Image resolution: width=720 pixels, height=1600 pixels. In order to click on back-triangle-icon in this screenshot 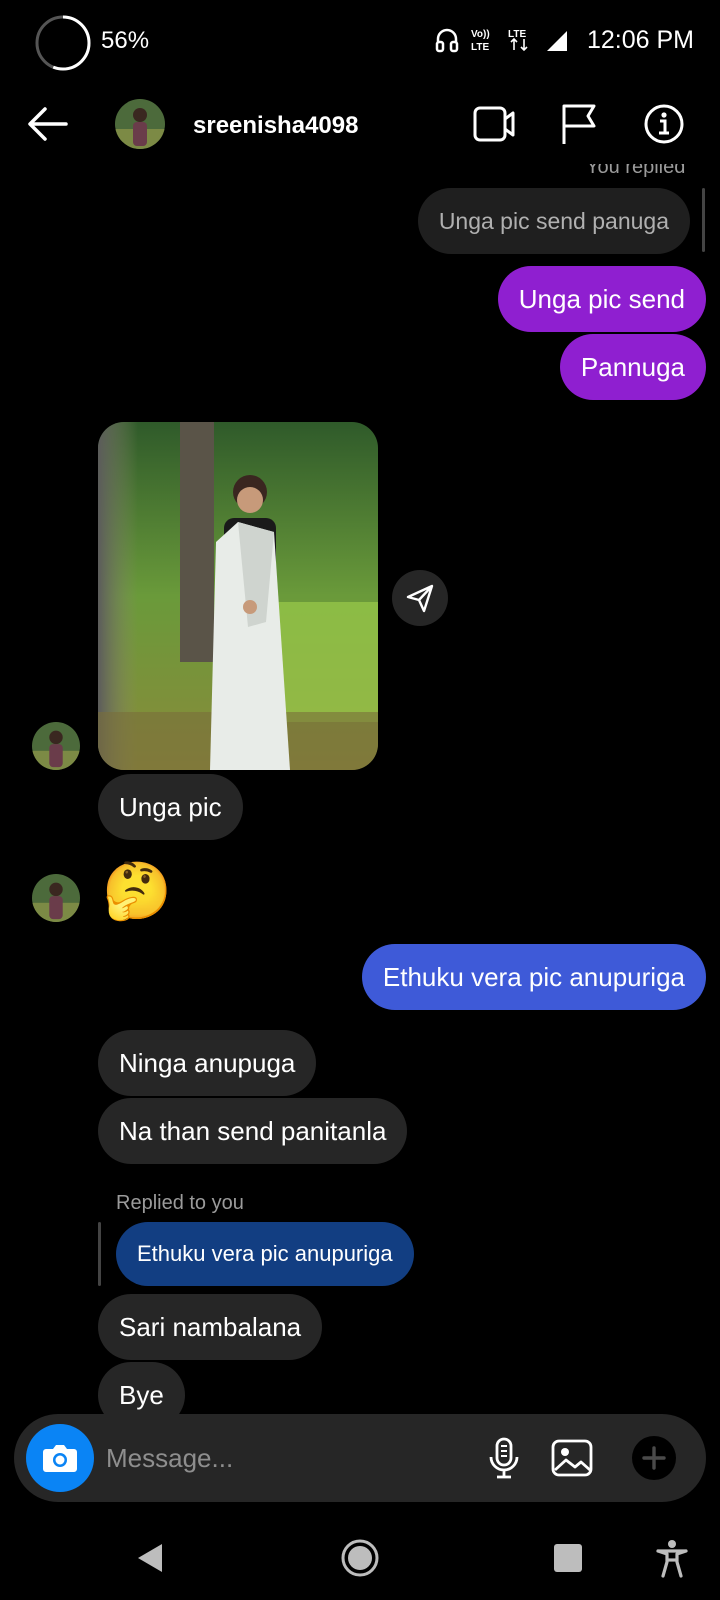, I will do `click(150, 1558)`.